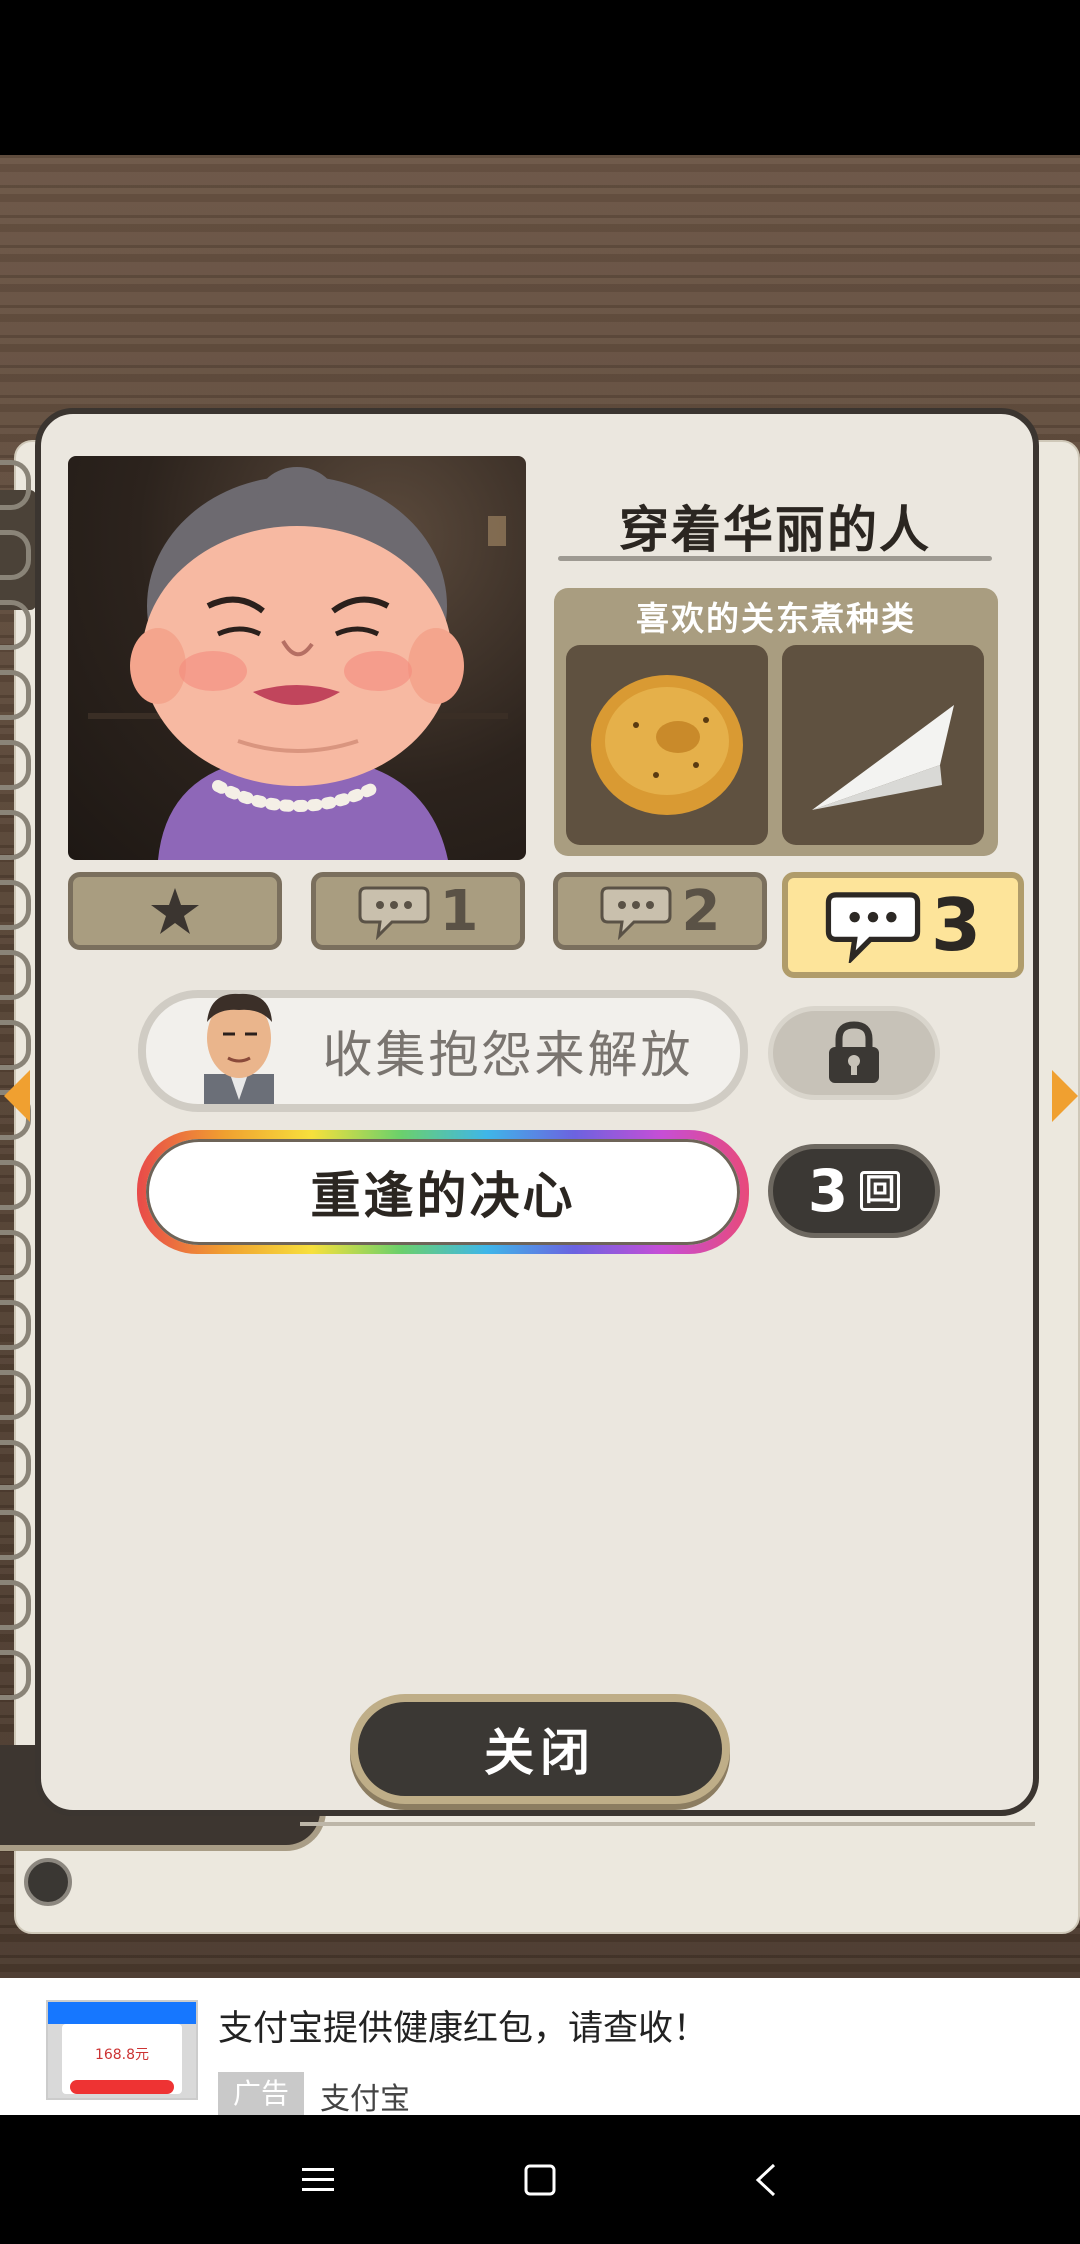  What do you see at coordinates (48, 1882) in the screenshot?
I see `ring-icon` at bounding box center [48, 1882].